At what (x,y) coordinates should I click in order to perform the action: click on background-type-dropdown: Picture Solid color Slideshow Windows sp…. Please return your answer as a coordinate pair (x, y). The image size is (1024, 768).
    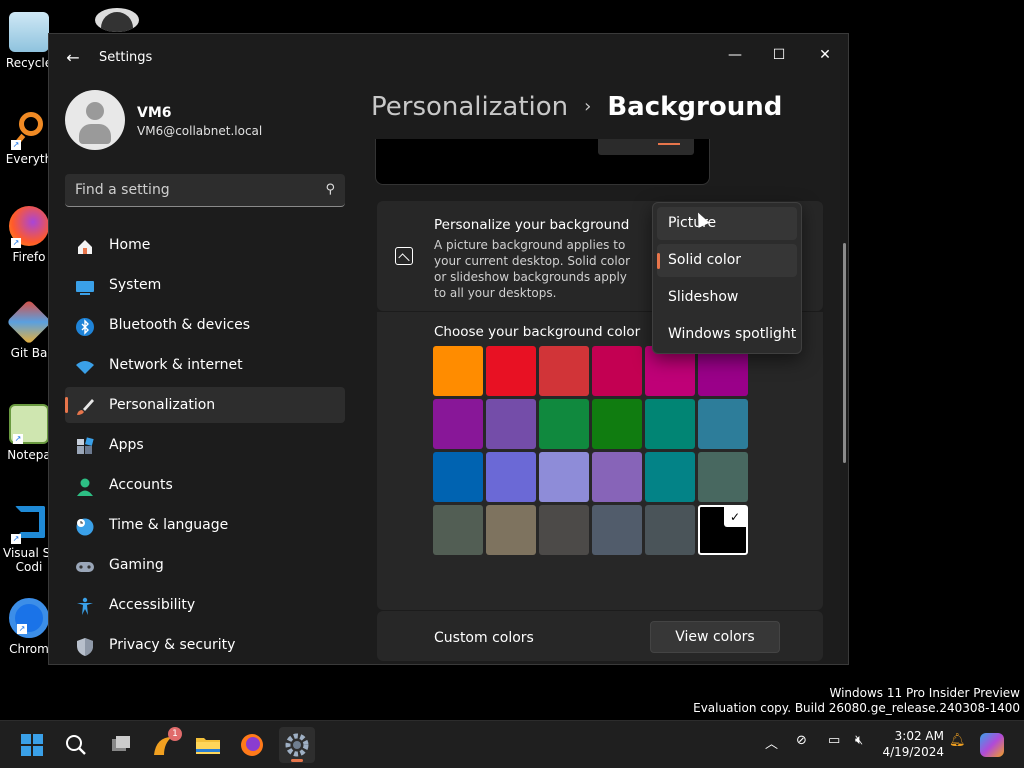
    Looking at the image, I should click on (727, 278).